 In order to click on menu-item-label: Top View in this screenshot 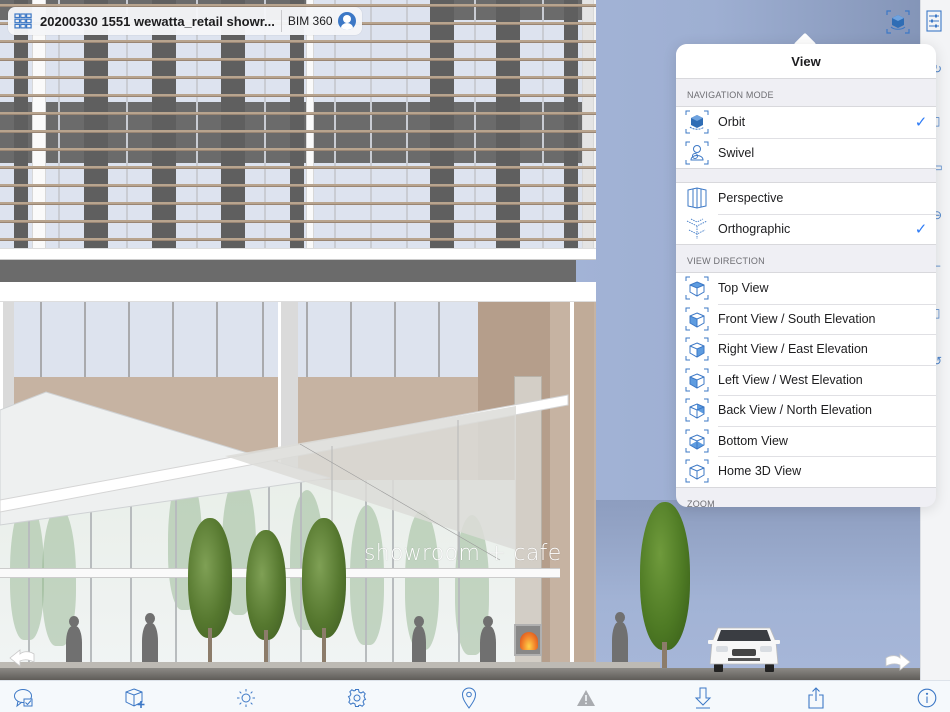, I will do `click(743, 288)`.